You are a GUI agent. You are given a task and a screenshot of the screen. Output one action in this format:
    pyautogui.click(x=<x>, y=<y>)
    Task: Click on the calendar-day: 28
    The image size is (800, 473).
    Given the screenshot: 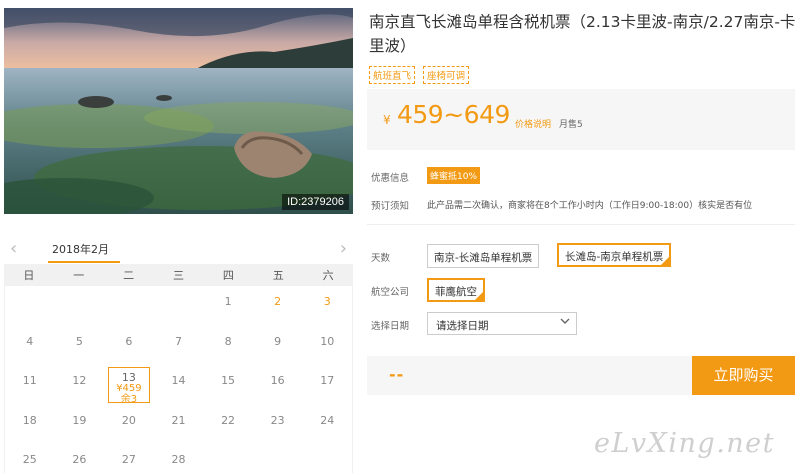 What is the action you would take?
    pyautogui.click(x=179, y=458)
    